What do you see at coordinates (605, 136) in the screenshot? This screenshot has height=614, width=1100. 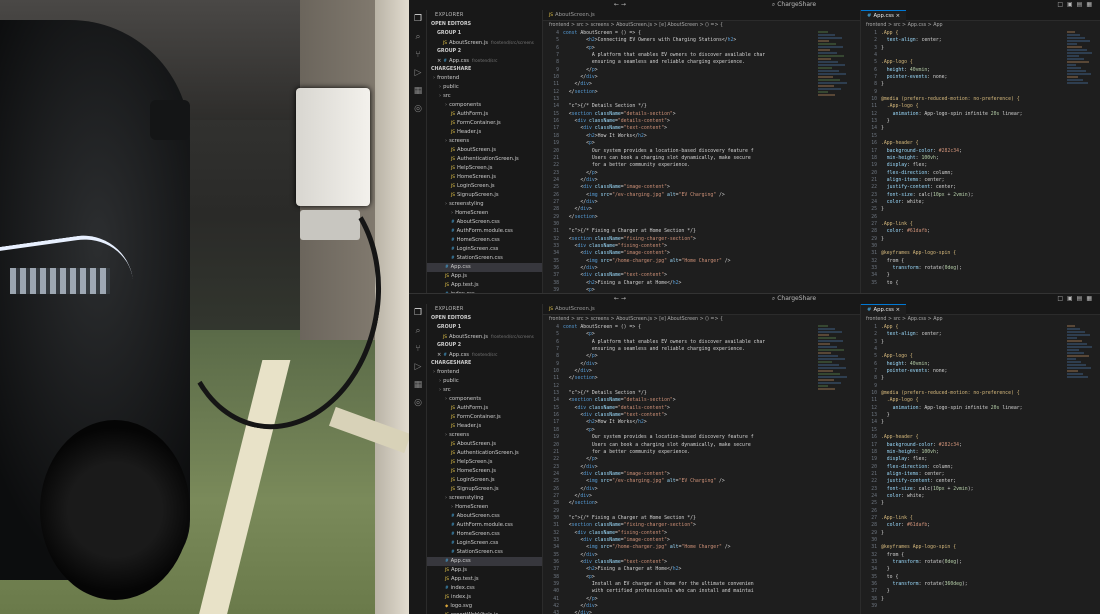 I see `code-line: <h2>How It Works</h2>` at bounding box center [605, 136].